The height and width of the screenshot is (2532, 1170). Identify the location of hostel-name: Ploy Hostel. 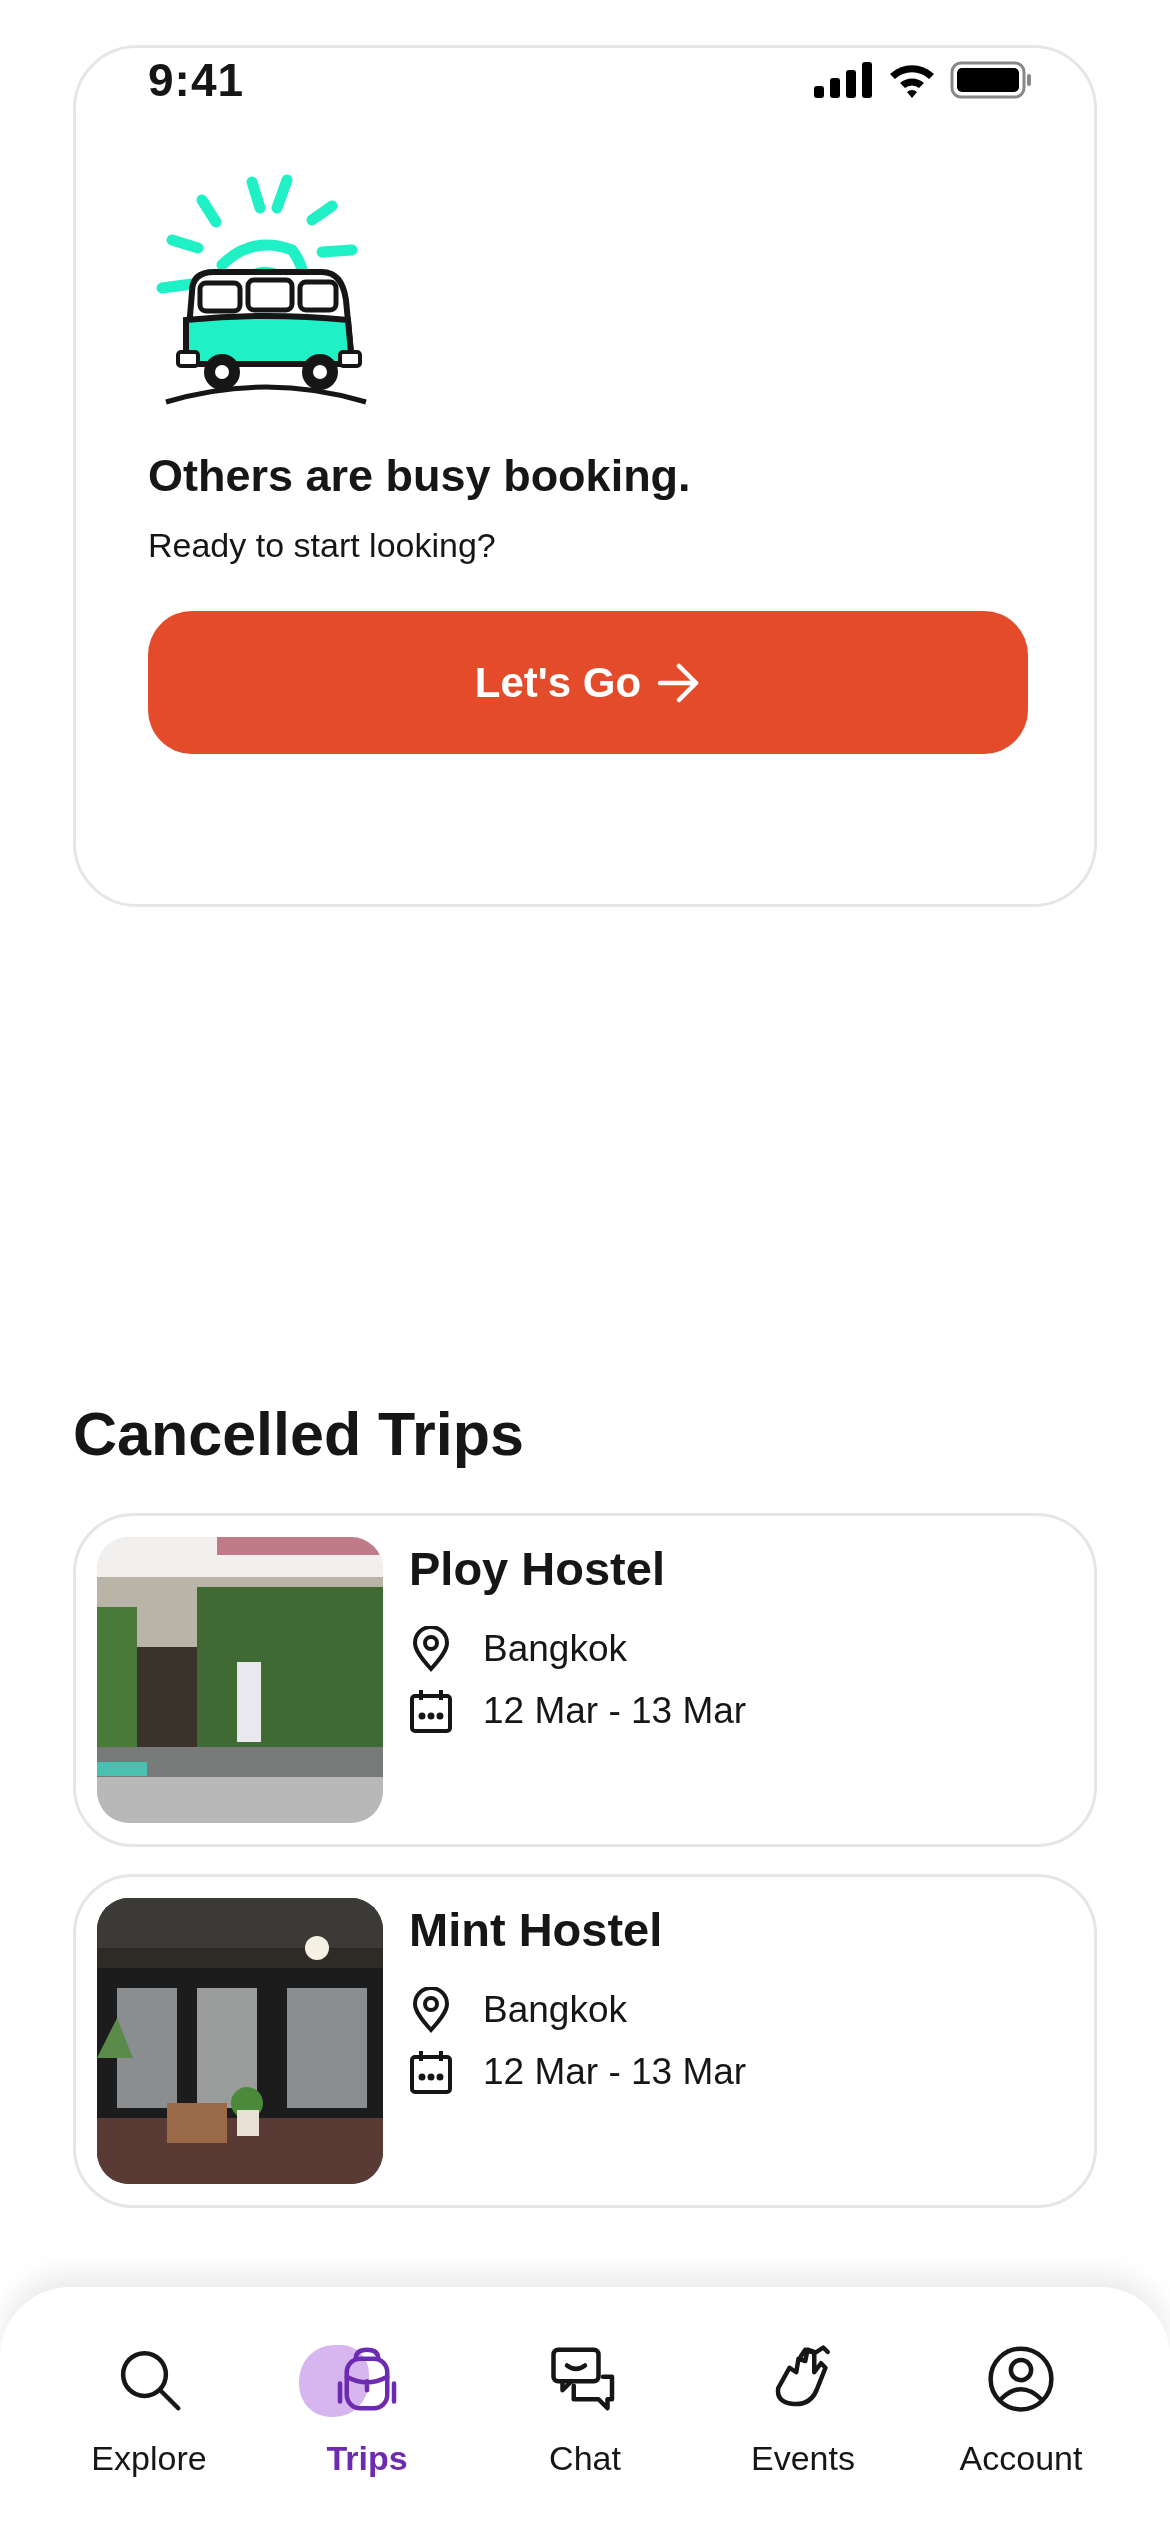
(537, 1568).